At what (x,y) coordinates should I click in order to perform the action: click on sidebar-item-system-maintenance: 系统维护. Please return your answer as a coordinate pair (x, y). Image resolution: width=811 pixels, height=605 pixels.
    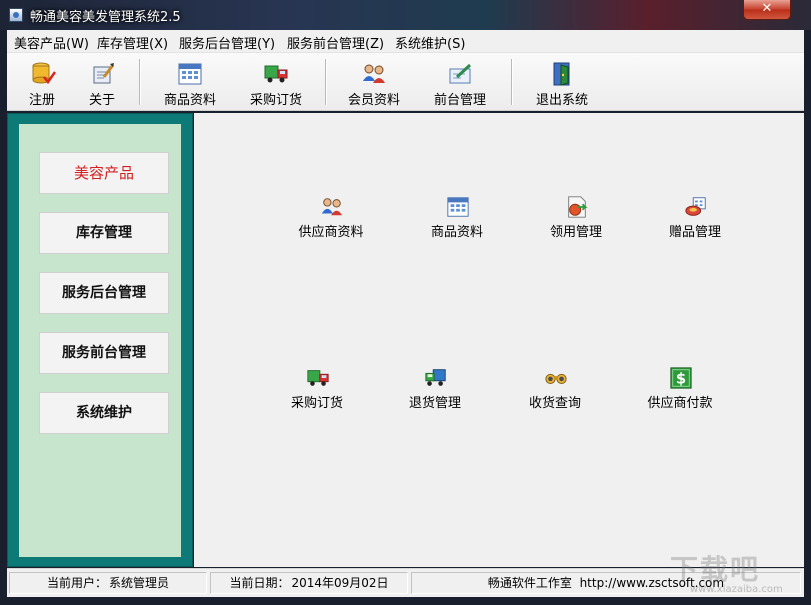
    Looking at the image, I should click on (104, 413).